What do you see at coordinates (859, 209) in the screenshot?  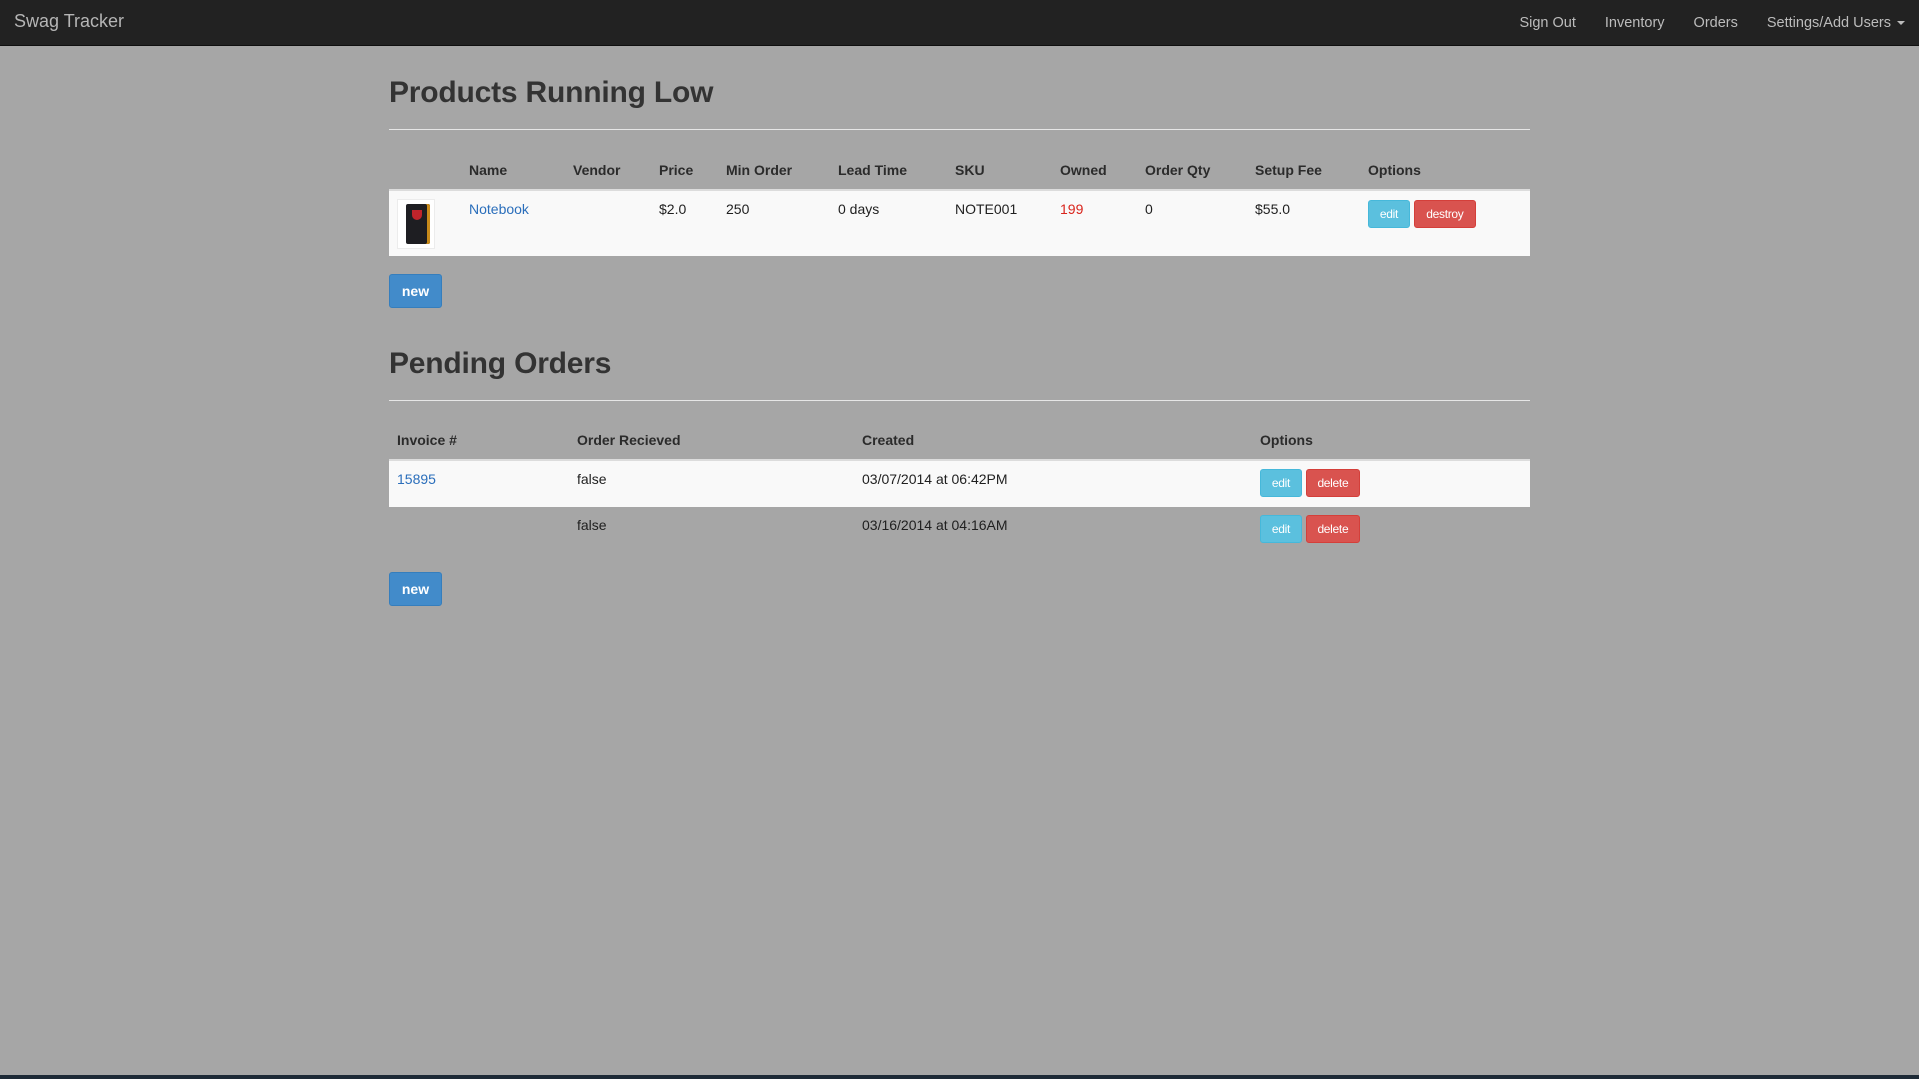 I see `product-lead-time: 0 days` at bounding box center [859, 209].